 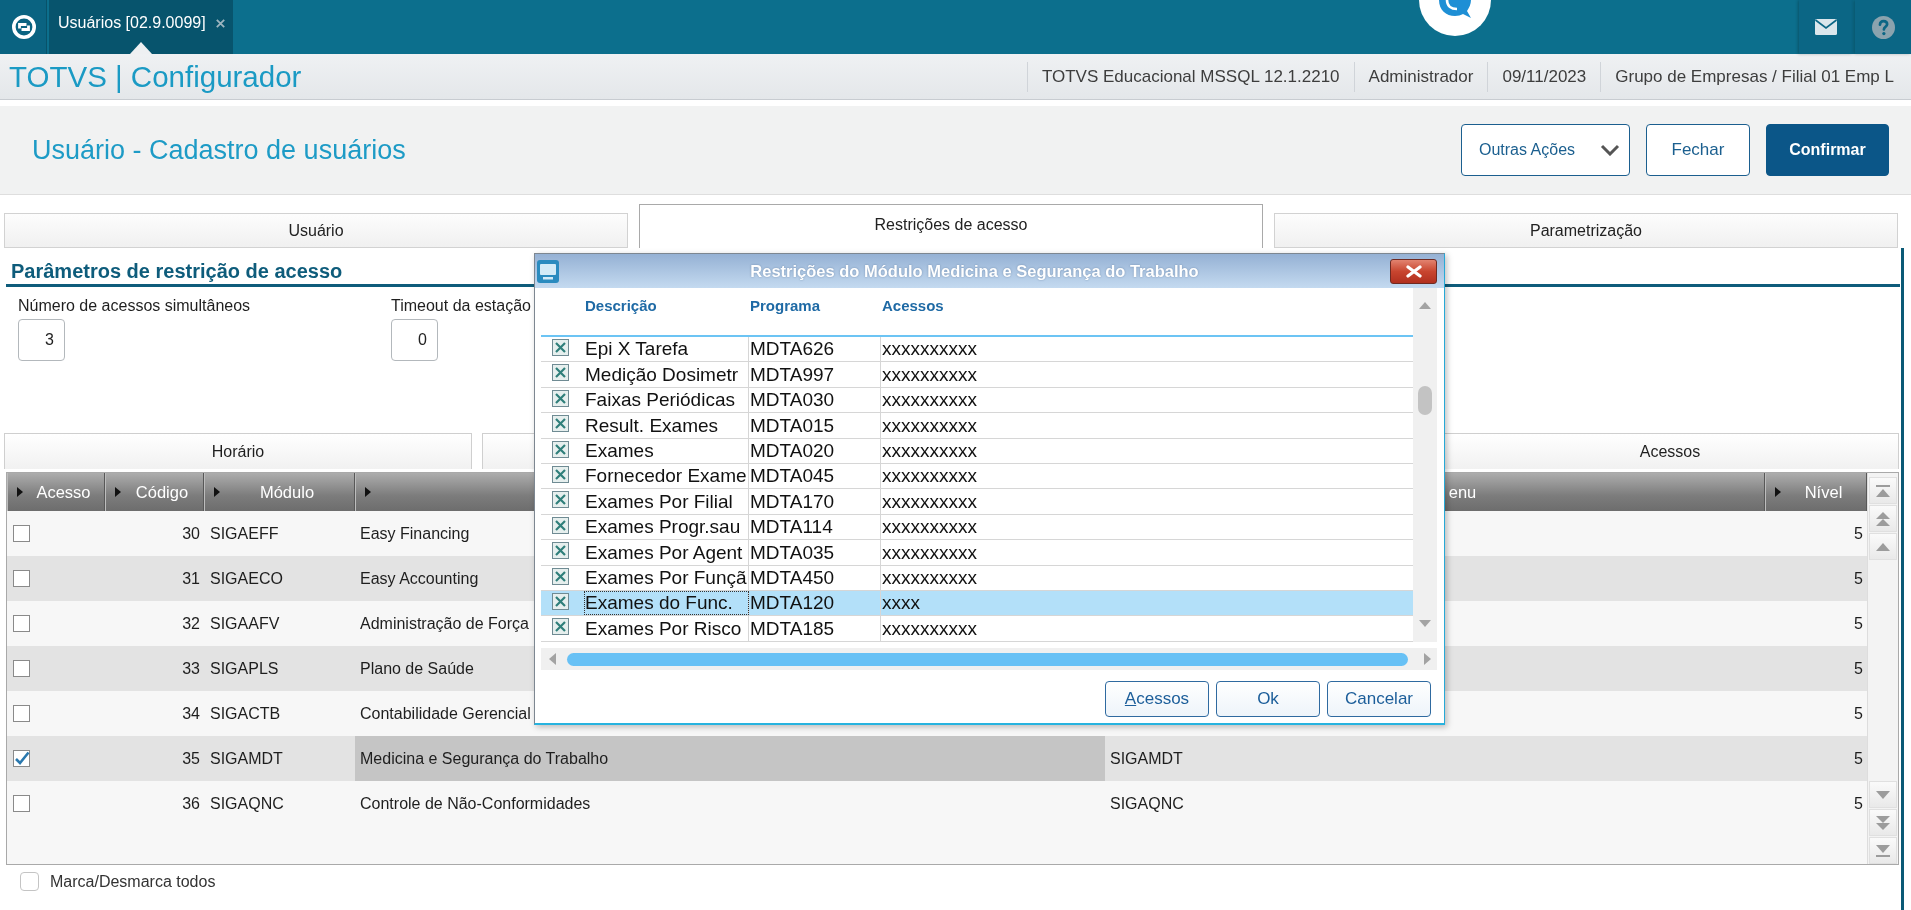 I want to click on table-cell: Exames Por Funçã, so click(x=666, y=577).